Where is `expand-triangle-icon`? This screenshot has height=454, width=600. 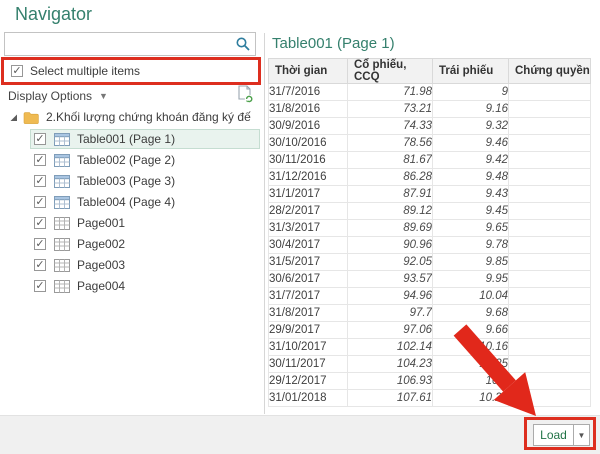 expand-triangle-icon is located at coordinates (13, 117).